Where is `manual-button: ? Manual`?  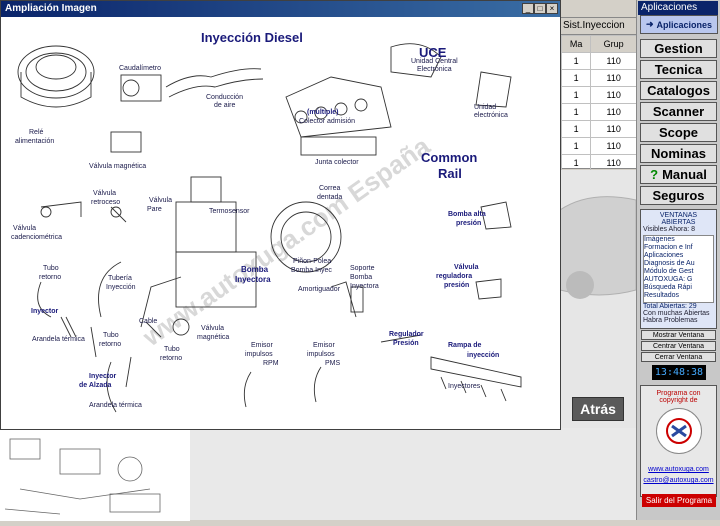 manual-button: ? Manual is located at coordinates (678, 174).